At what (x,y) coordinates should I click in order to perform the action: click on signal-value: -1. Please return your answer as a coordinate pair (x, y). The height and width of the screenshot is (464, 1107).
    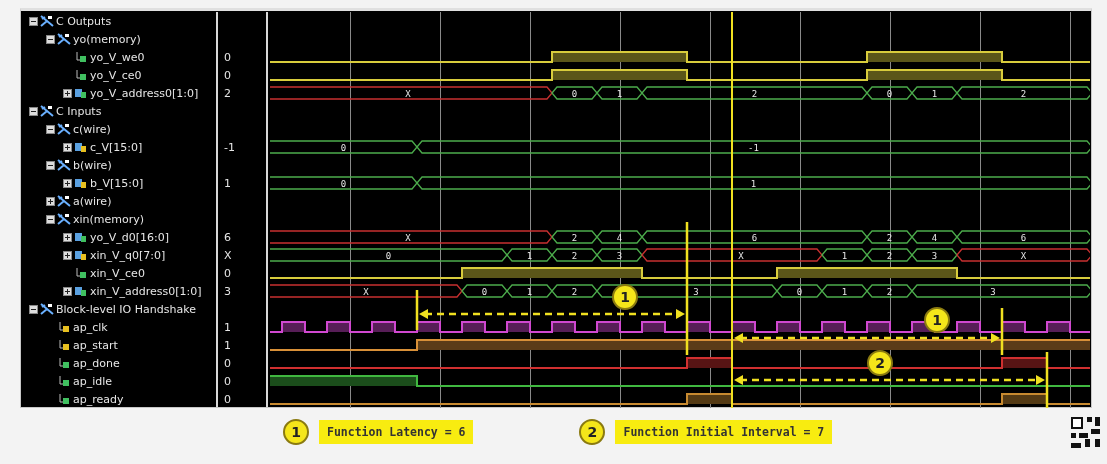
    Looking at the image, I should click on (229, 147).